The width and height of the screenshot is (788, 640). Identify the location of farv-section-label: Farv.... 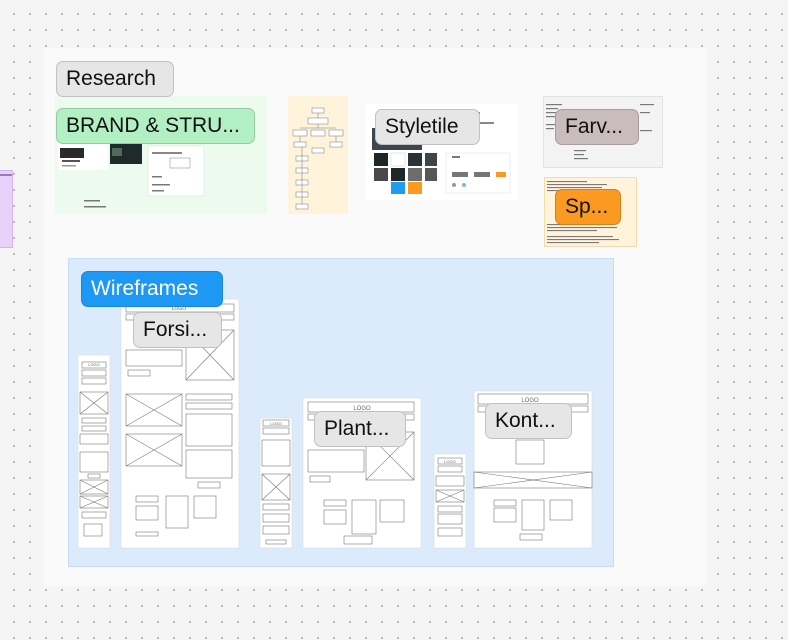
(597, 127).